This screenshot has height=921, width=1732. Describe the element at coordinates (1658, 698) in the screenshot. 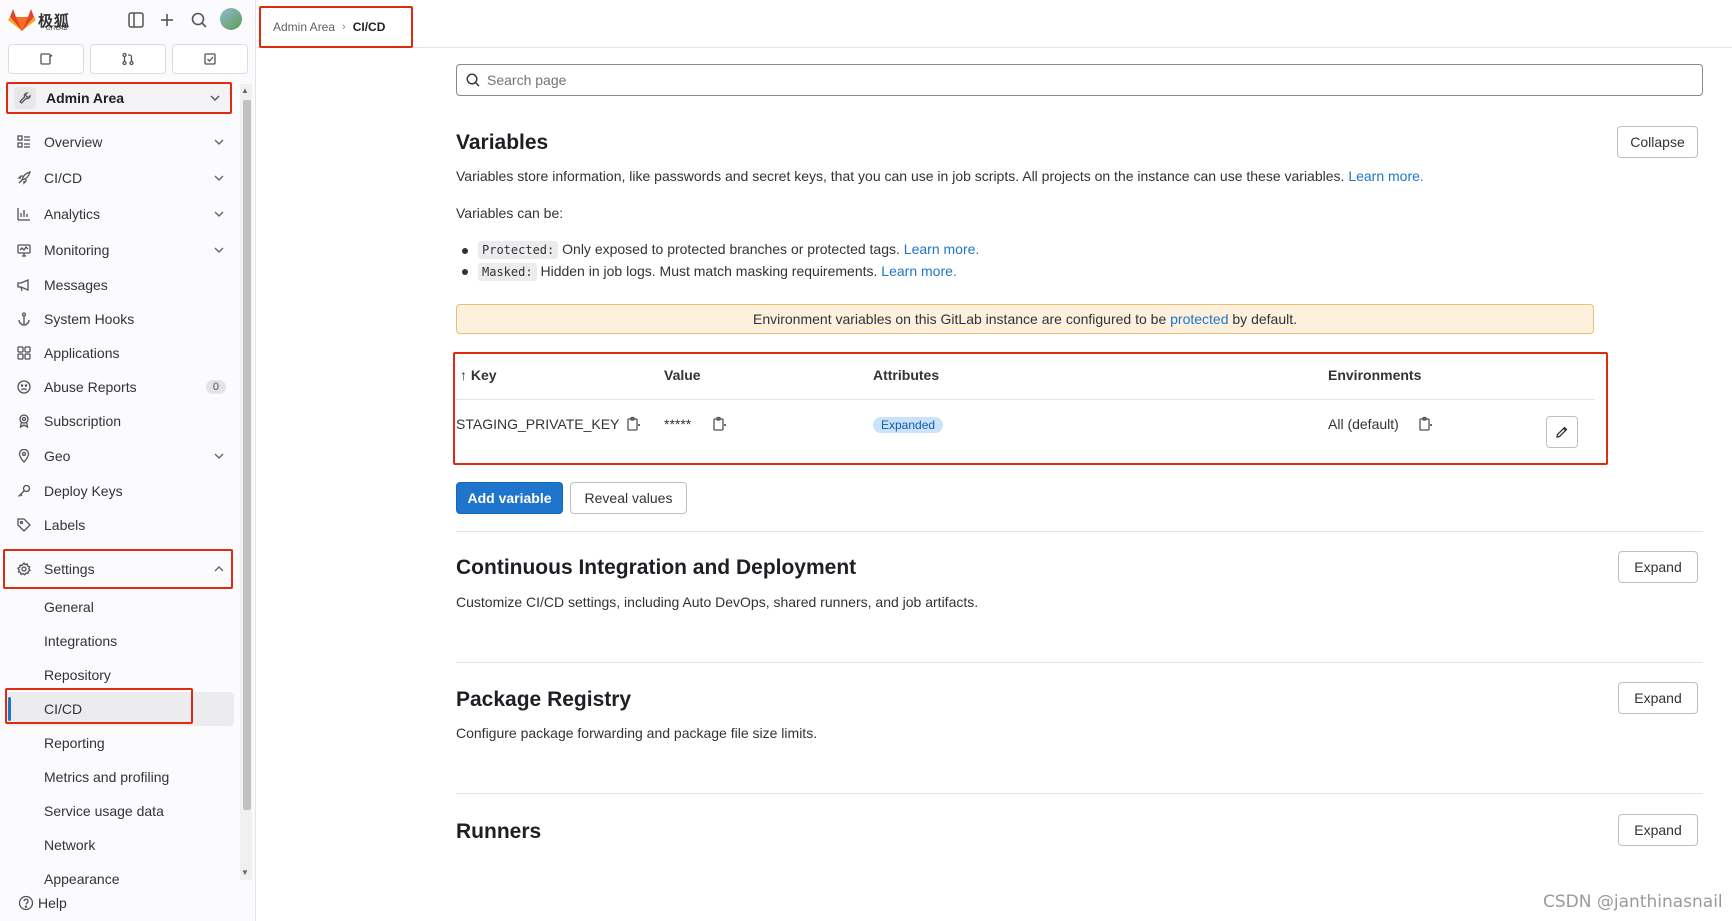

I see `package-registry-expand-button: Expand` at that location.